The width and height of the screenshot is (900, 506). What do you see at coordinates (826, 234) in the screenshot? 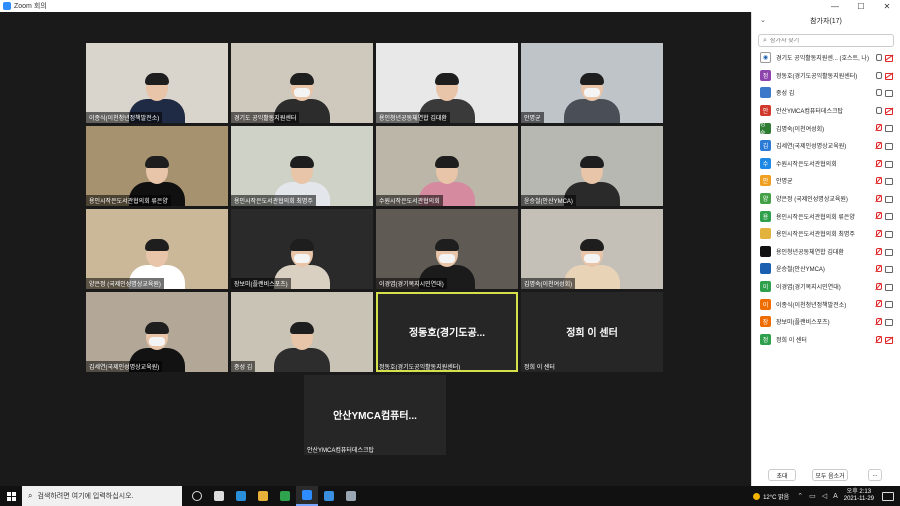
I see `participant-item: 용인시작은도서관협의회 최명주` at bounding box center [826, 234].